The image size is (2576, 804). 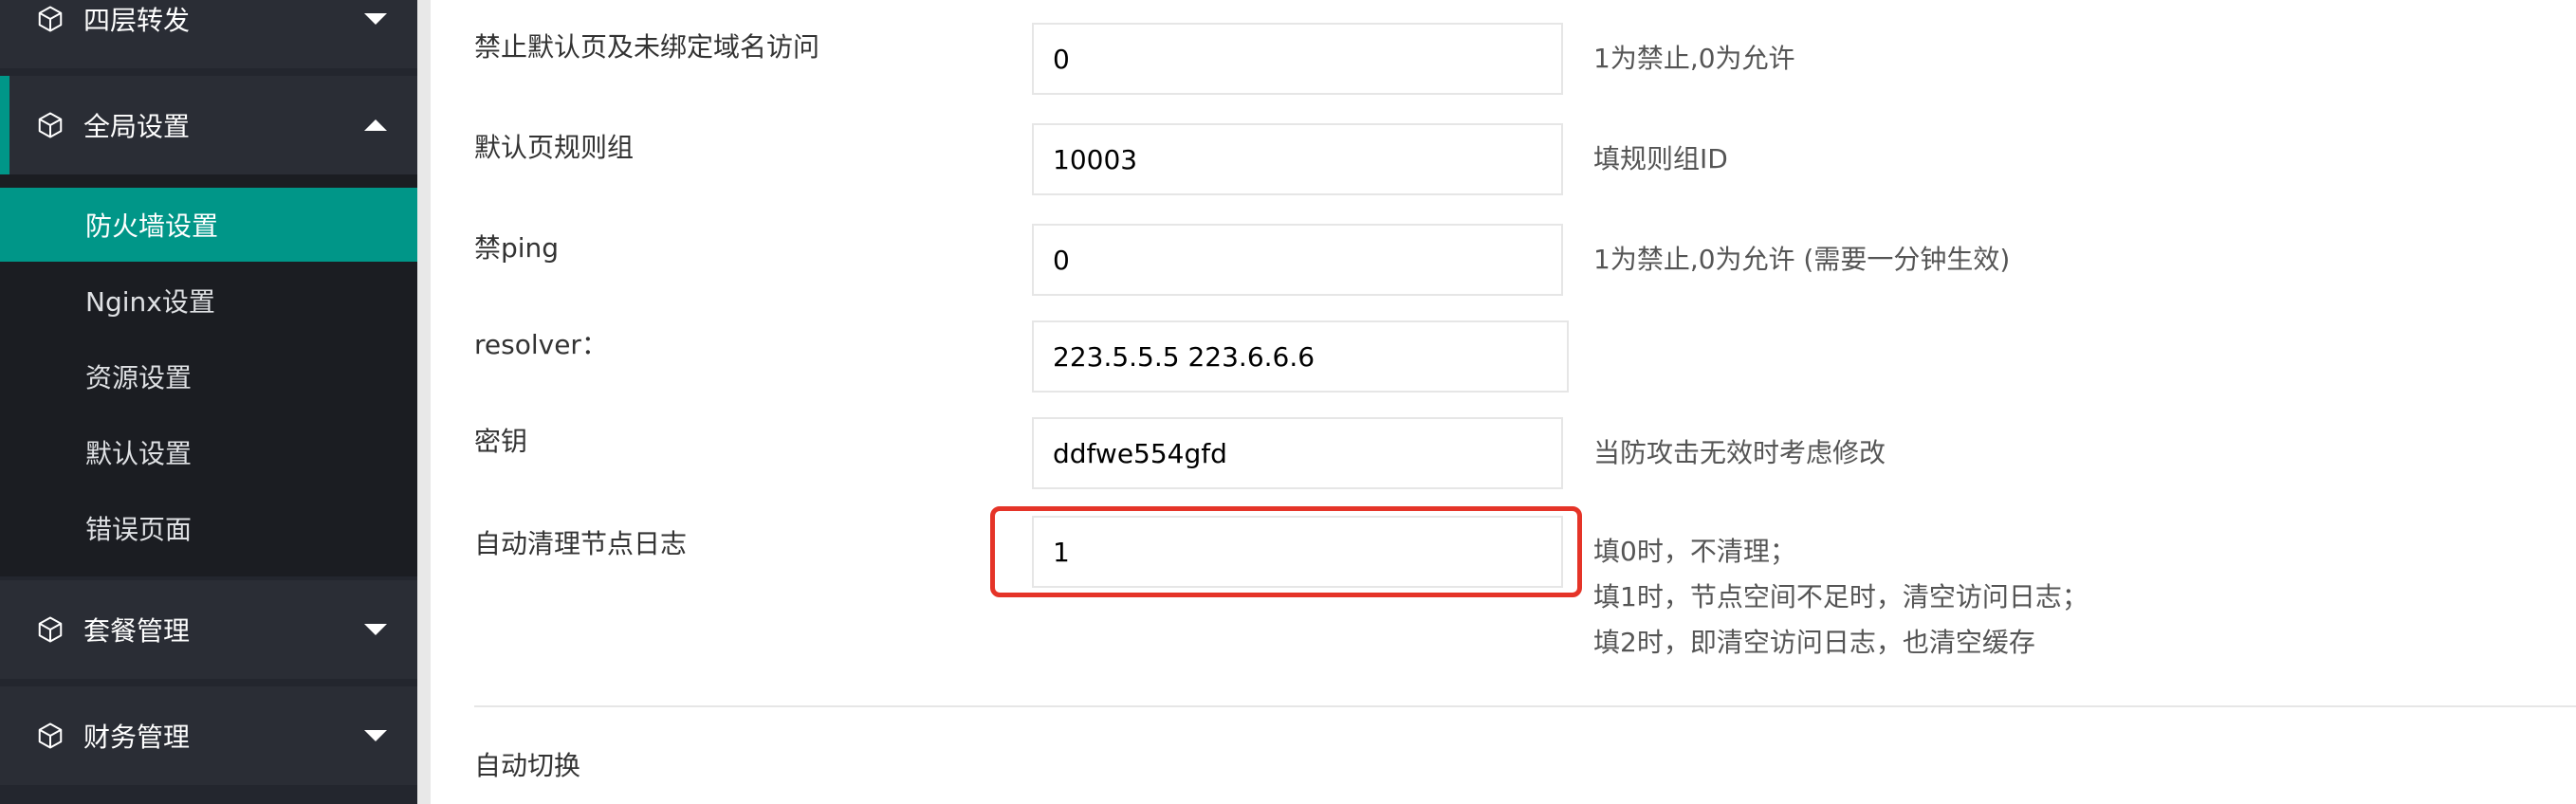 What do you see at coordinates (208, 629) in the screenshot?
I see `sidebar-group-packages: 套餐管理` at bounding box center [208, 629].